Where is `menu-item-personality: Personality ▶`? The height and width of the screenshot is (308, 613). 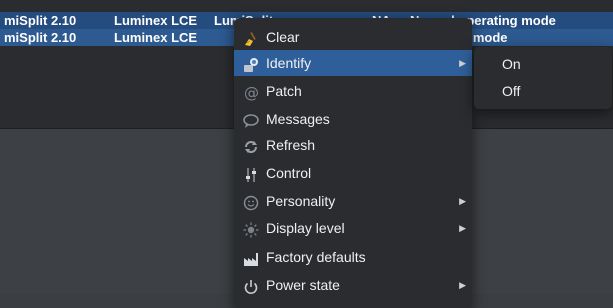 menu-item-personality: Personality ▶ is located at coordinates (353, 201).